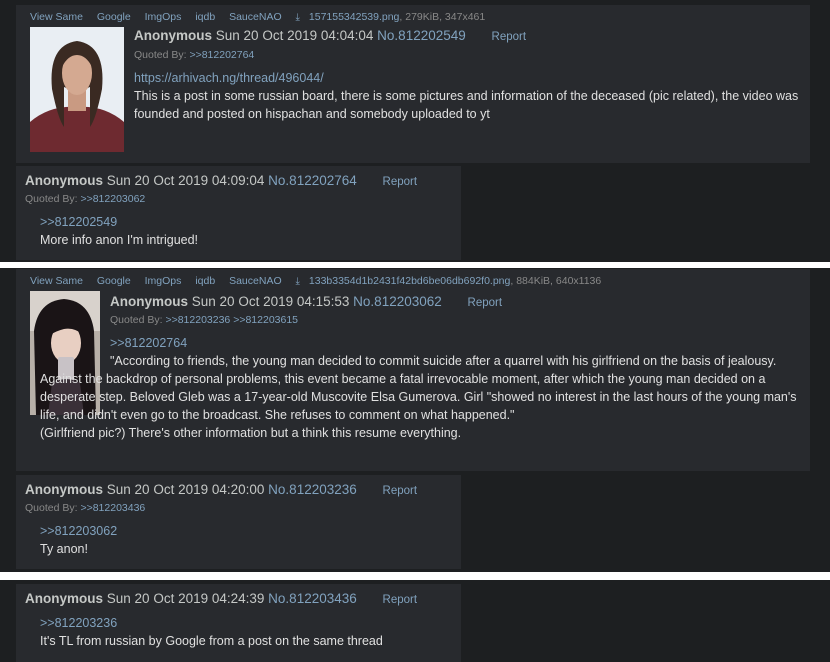 The width and height of the screenshot is (830, 662). What do you see at coordinates (354, 17) in the screenshot?
I see `file-name-link: 157155342539.png` at bounding box center [354, 17].